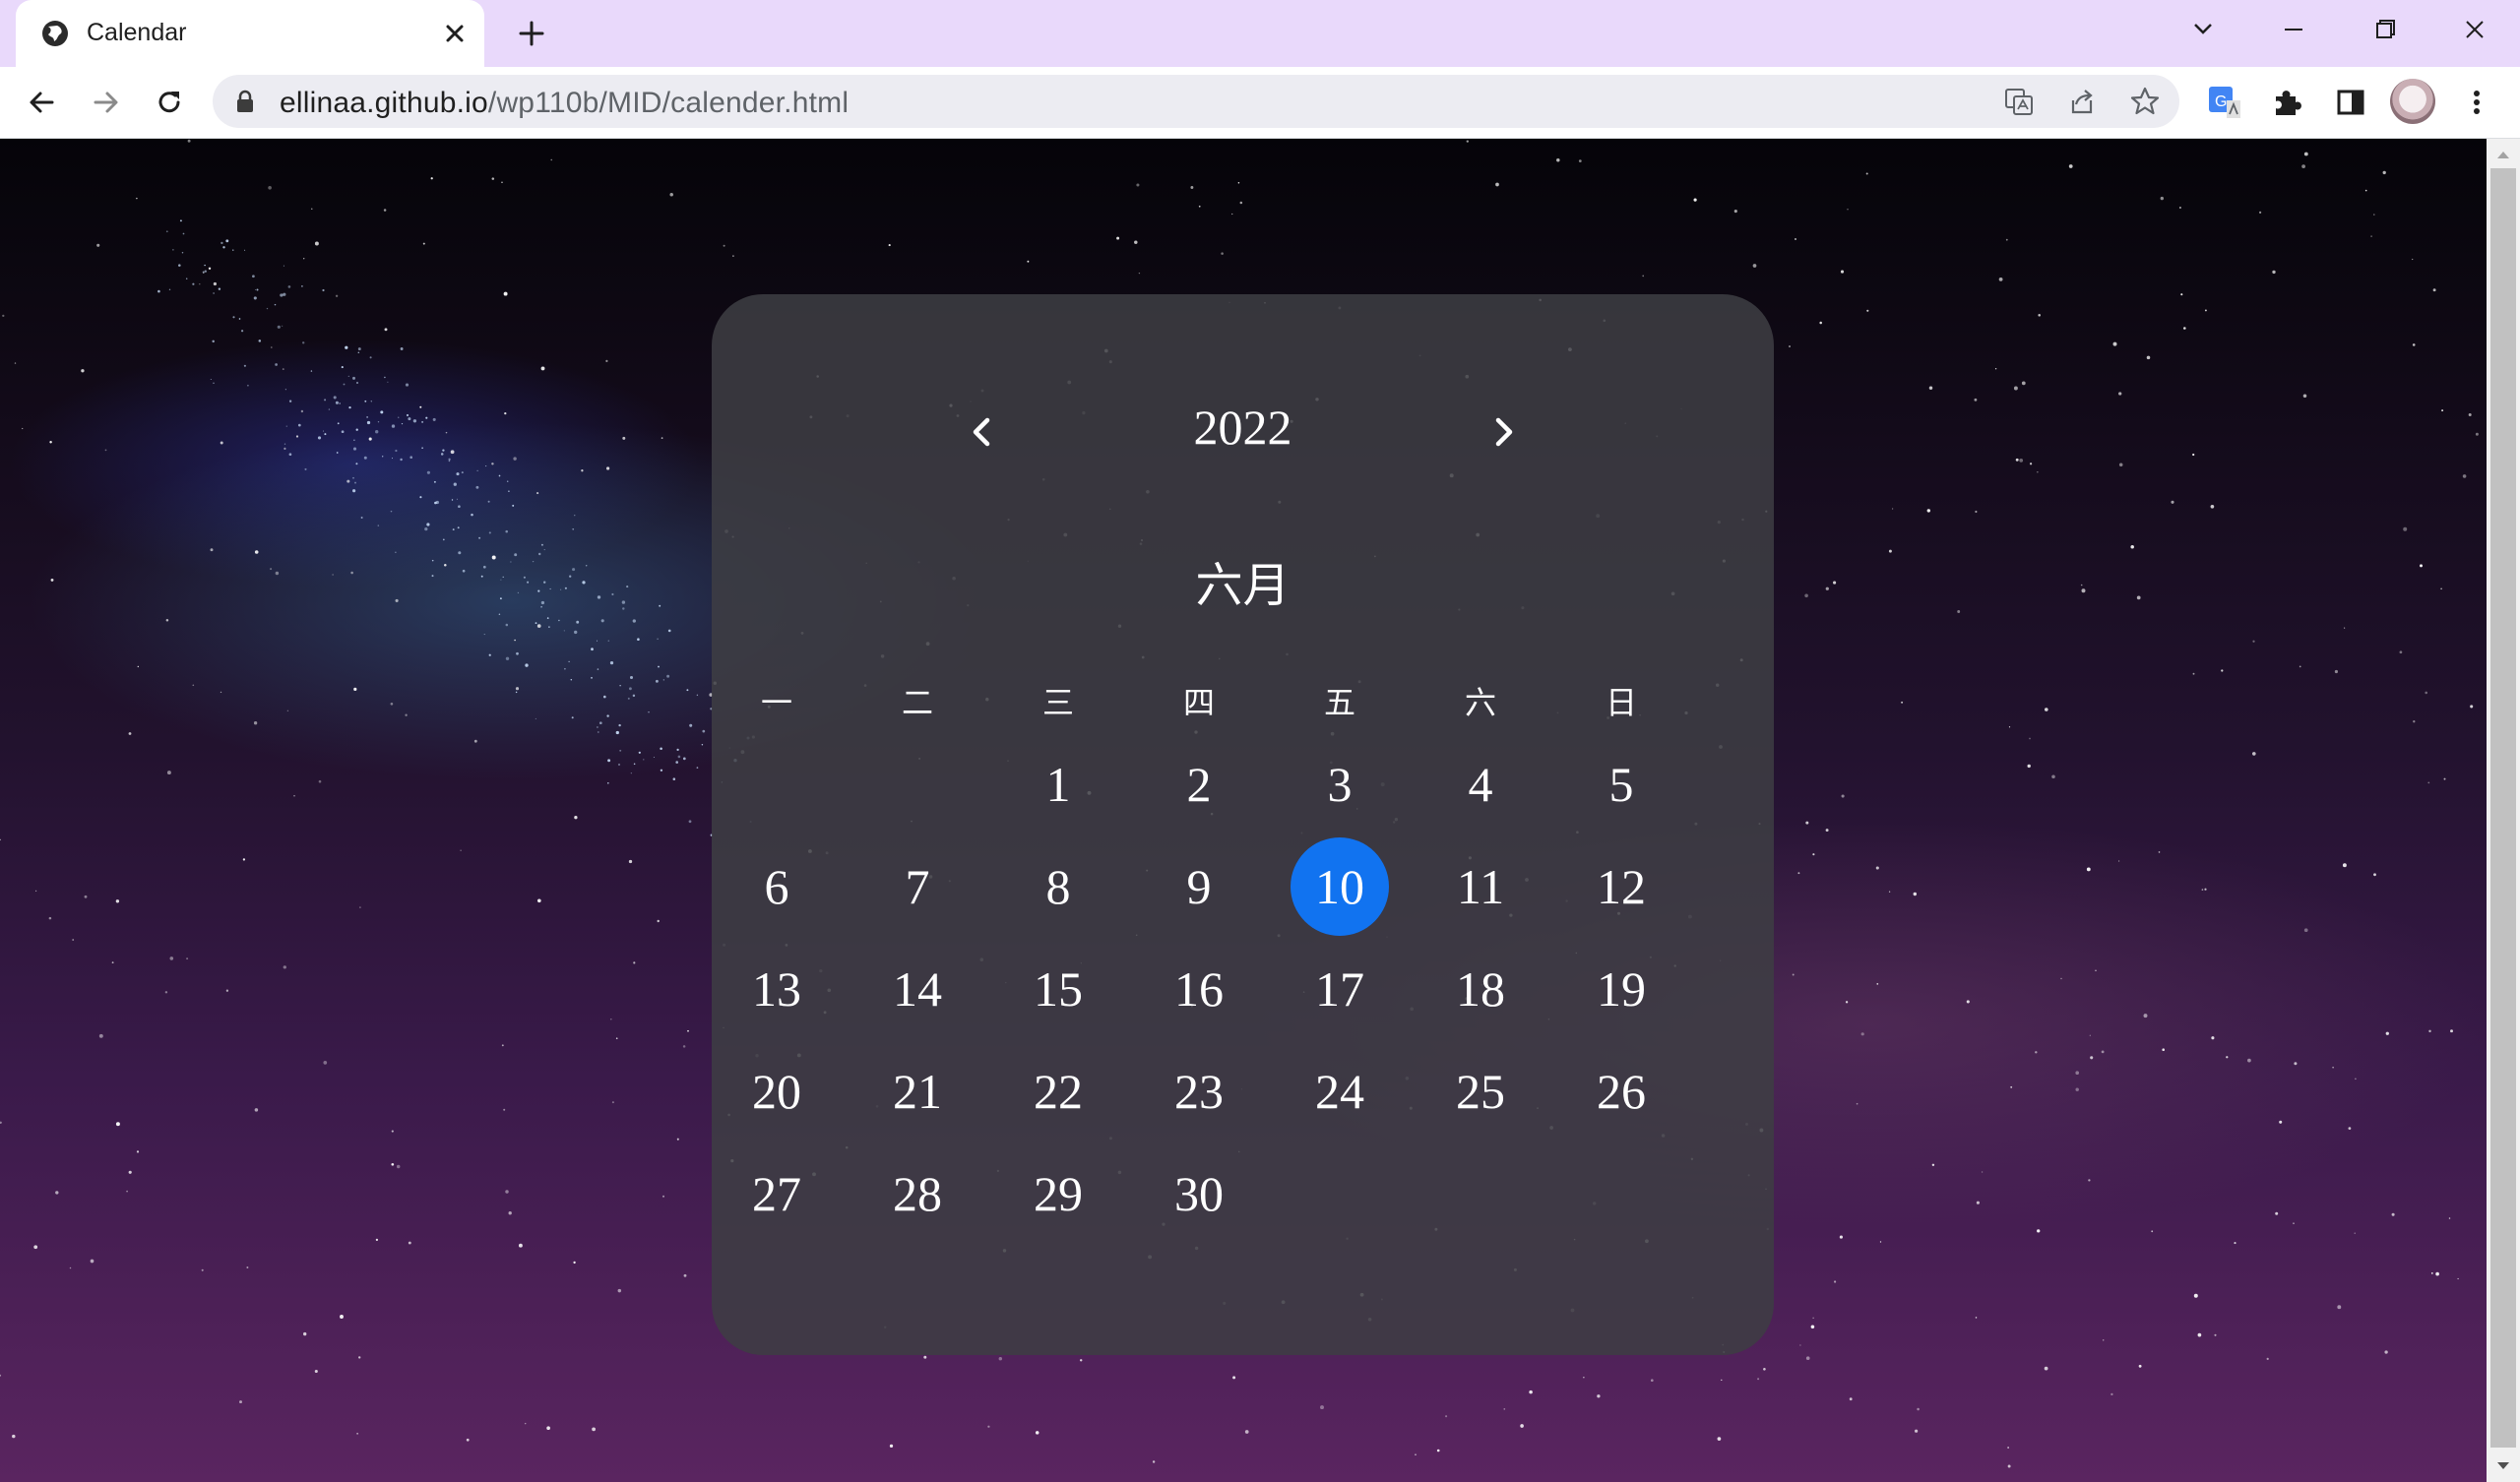 Image resolution: width=2520 pixels, height=1482 pixels. I want to click on day-cell: 5, so click(1621, 784).